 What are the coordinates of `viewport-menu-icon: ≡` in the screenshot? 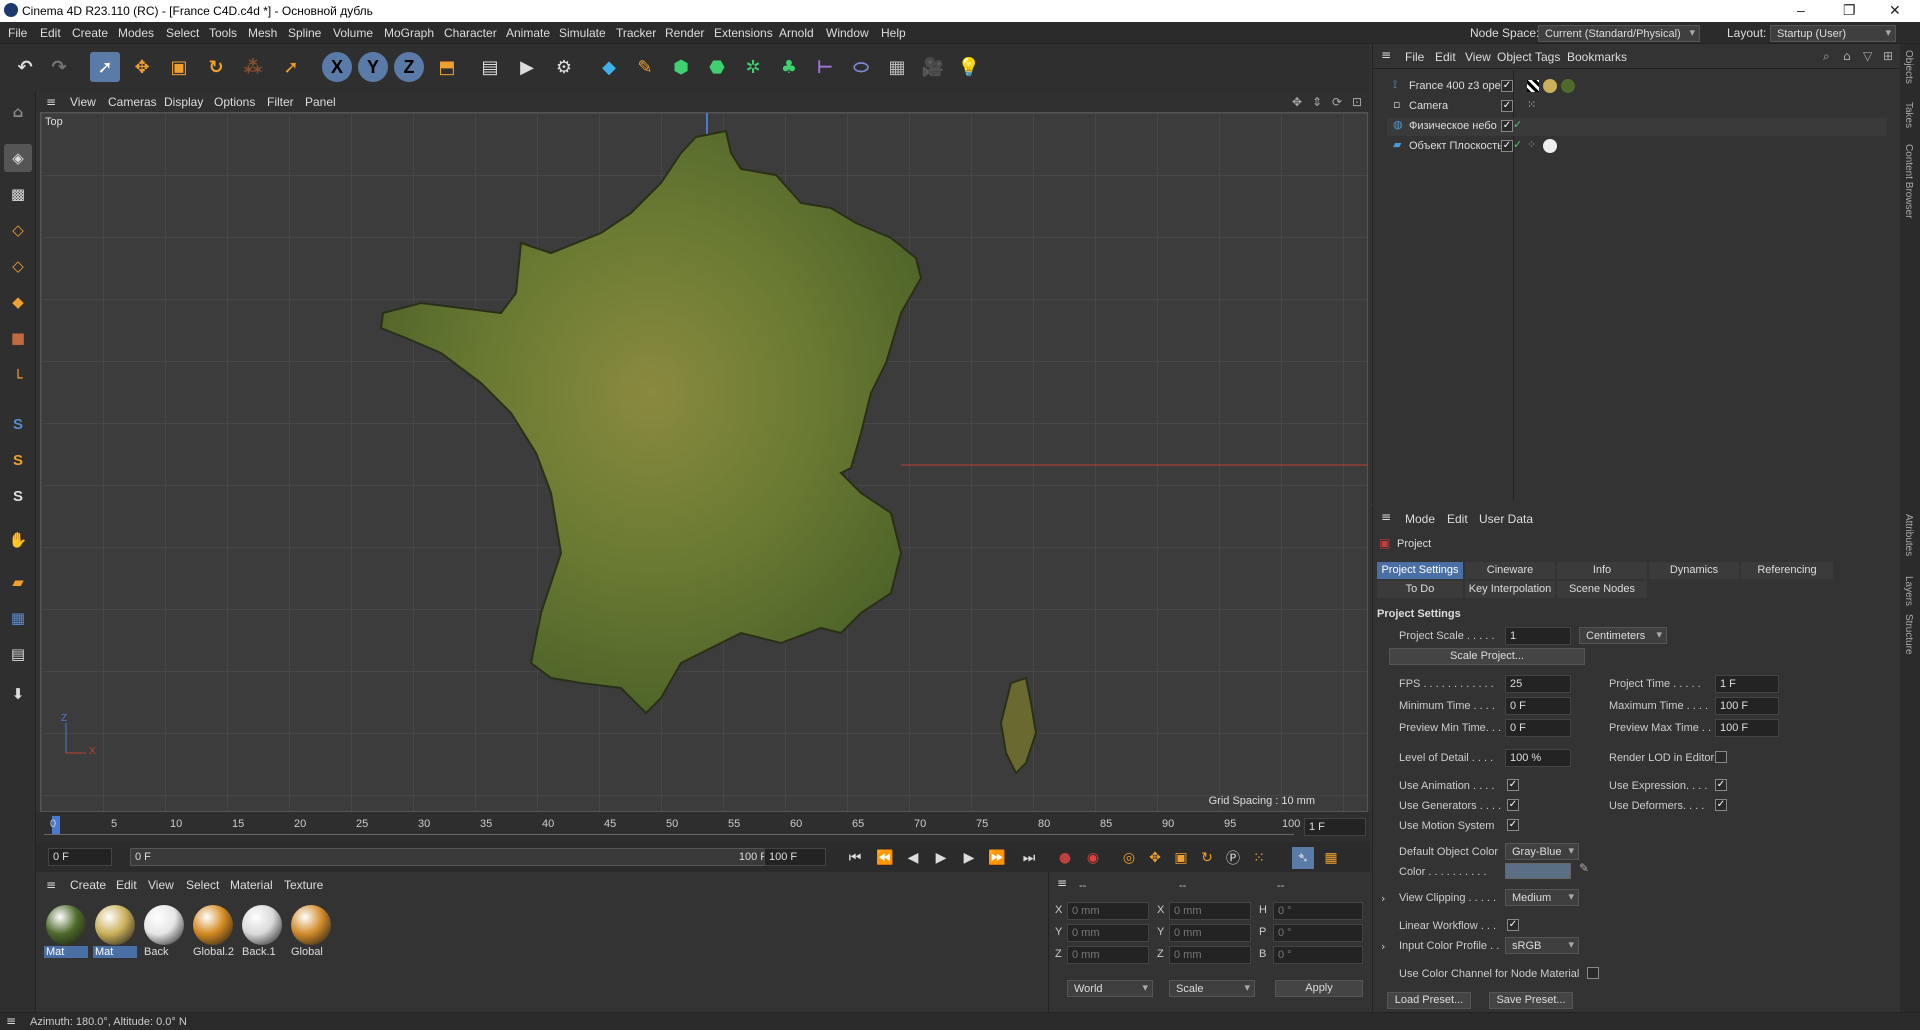 It's located at (51, 102).